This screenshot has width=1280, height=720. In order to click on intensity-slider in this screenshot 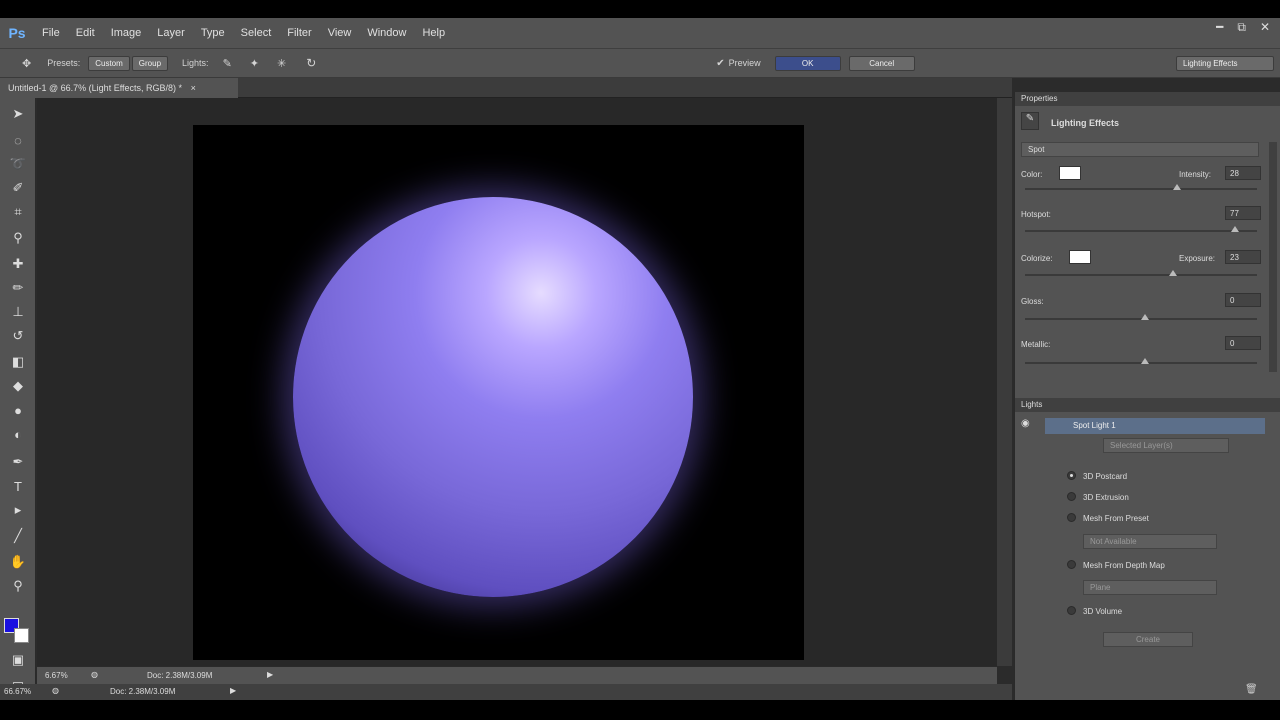, I will do `click(1141, 187)`.